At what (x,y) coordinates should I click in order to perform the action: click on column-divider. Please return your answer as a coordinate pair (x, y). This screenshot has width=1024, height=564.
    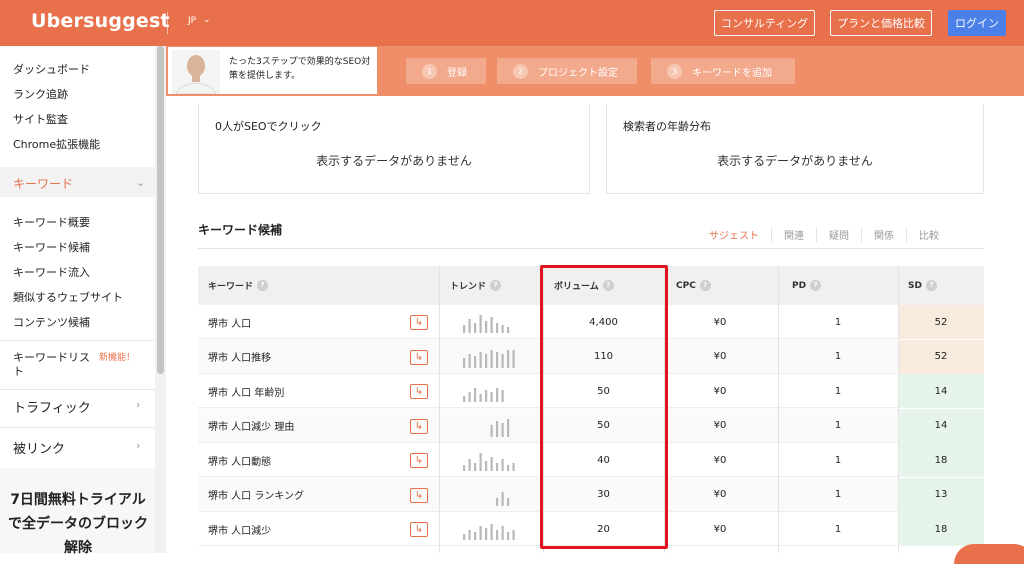
    Looking at the image, I should click on (439, 409).